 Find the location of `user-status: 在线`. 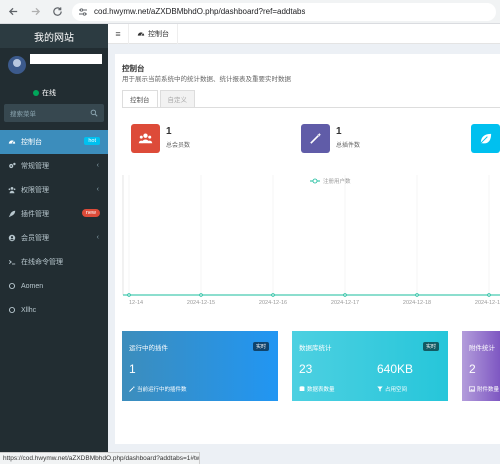

user-status: 在线 is located at coordinates (44, 93).